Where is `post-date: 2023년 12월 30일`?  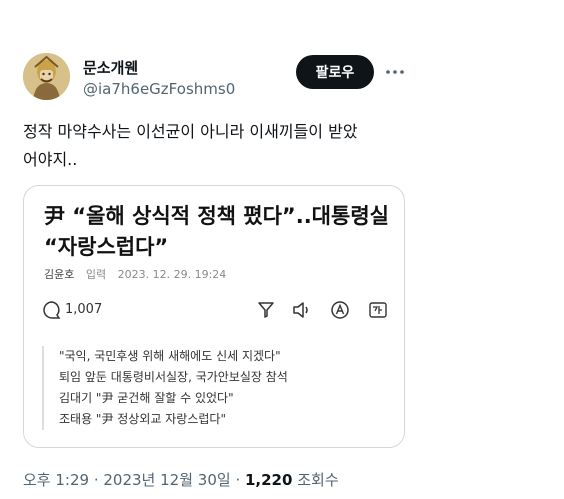 post-date: 2023년 12월 30일 is located at coordinates (166, 480).